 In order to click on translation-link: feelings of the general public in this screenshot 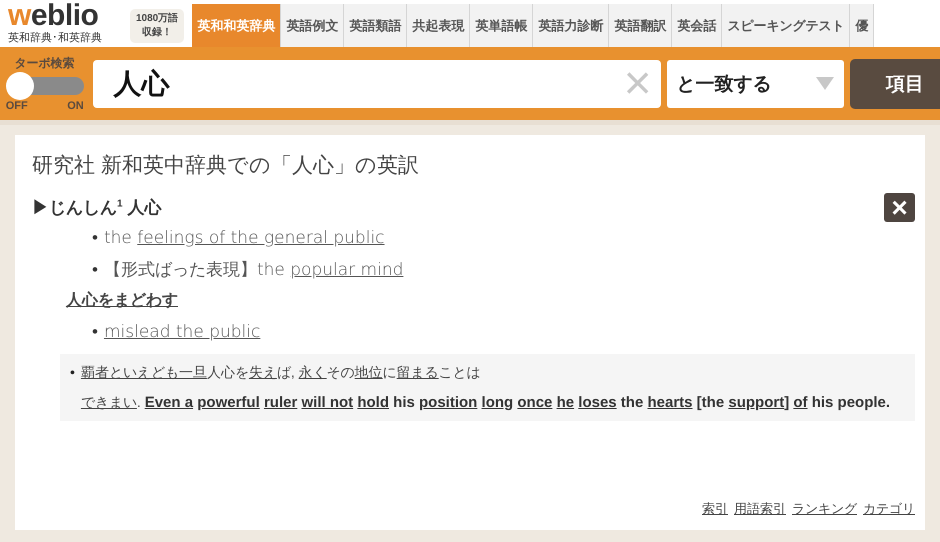, I will do `click(261, 238)`.